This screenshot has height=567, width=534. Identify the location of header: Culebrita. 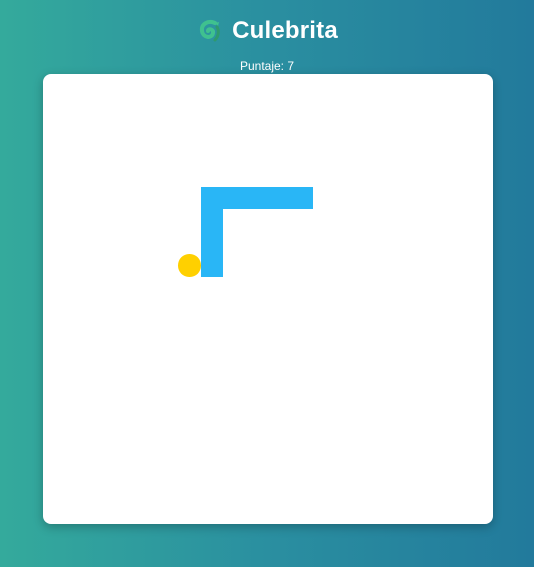
(267, 31).